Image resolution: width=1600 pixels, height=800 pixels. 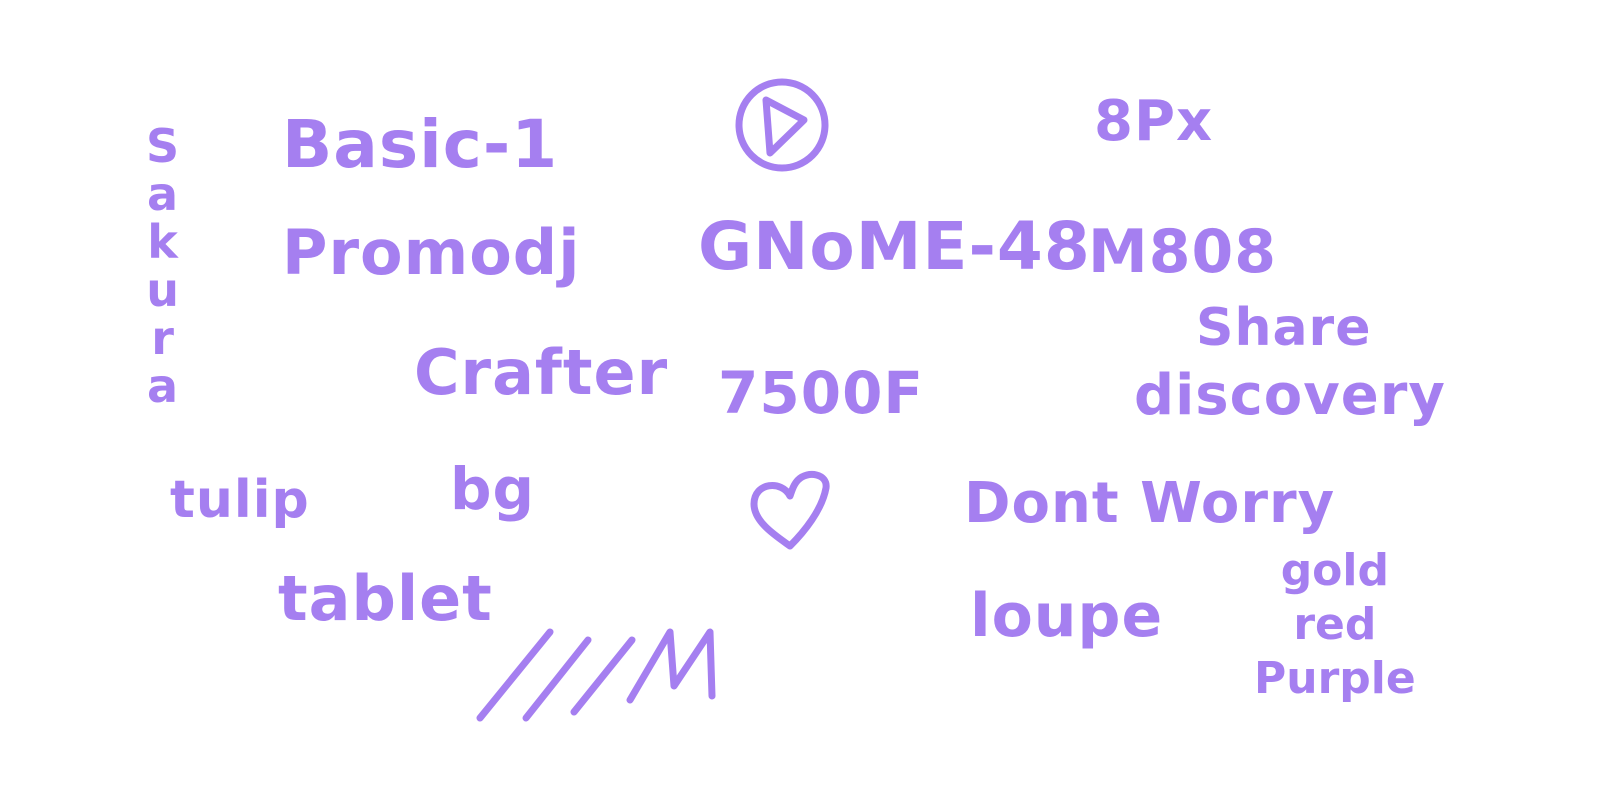 I want to click on word-colors: gold red Purple, so click(x=1335, y=625).